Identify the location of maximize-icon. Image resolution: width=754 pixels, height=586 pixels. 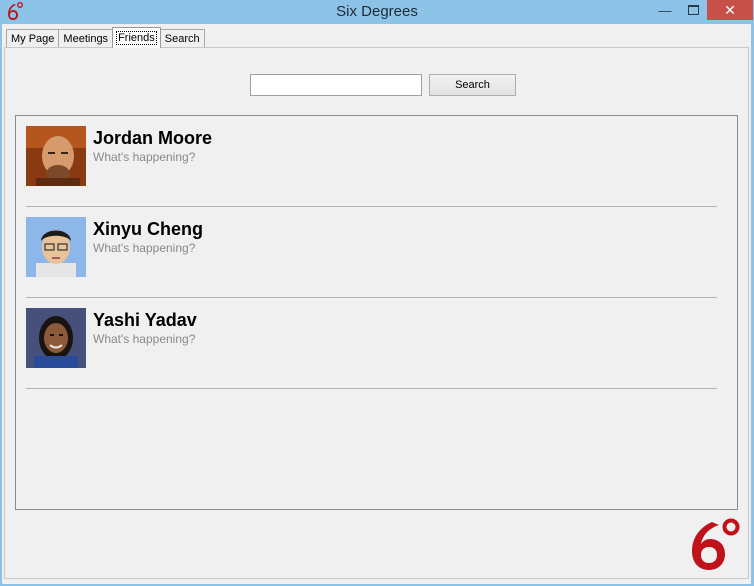
(693, 10).